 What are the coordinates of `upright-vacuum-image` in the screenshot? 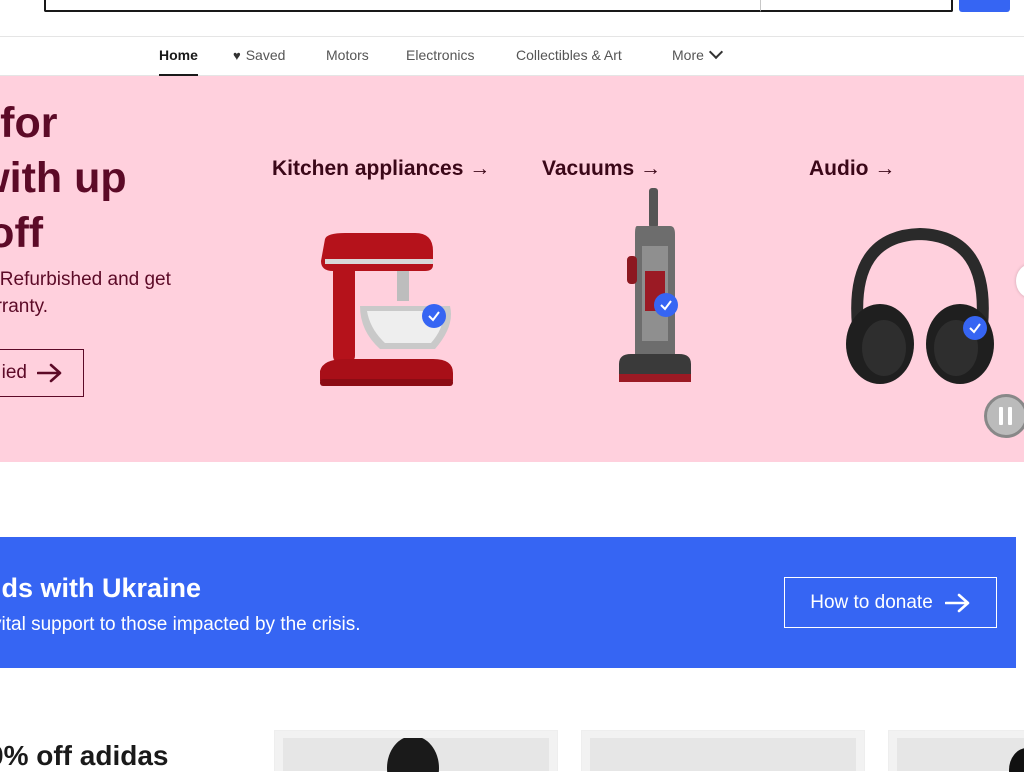 It's located at (655, 288).